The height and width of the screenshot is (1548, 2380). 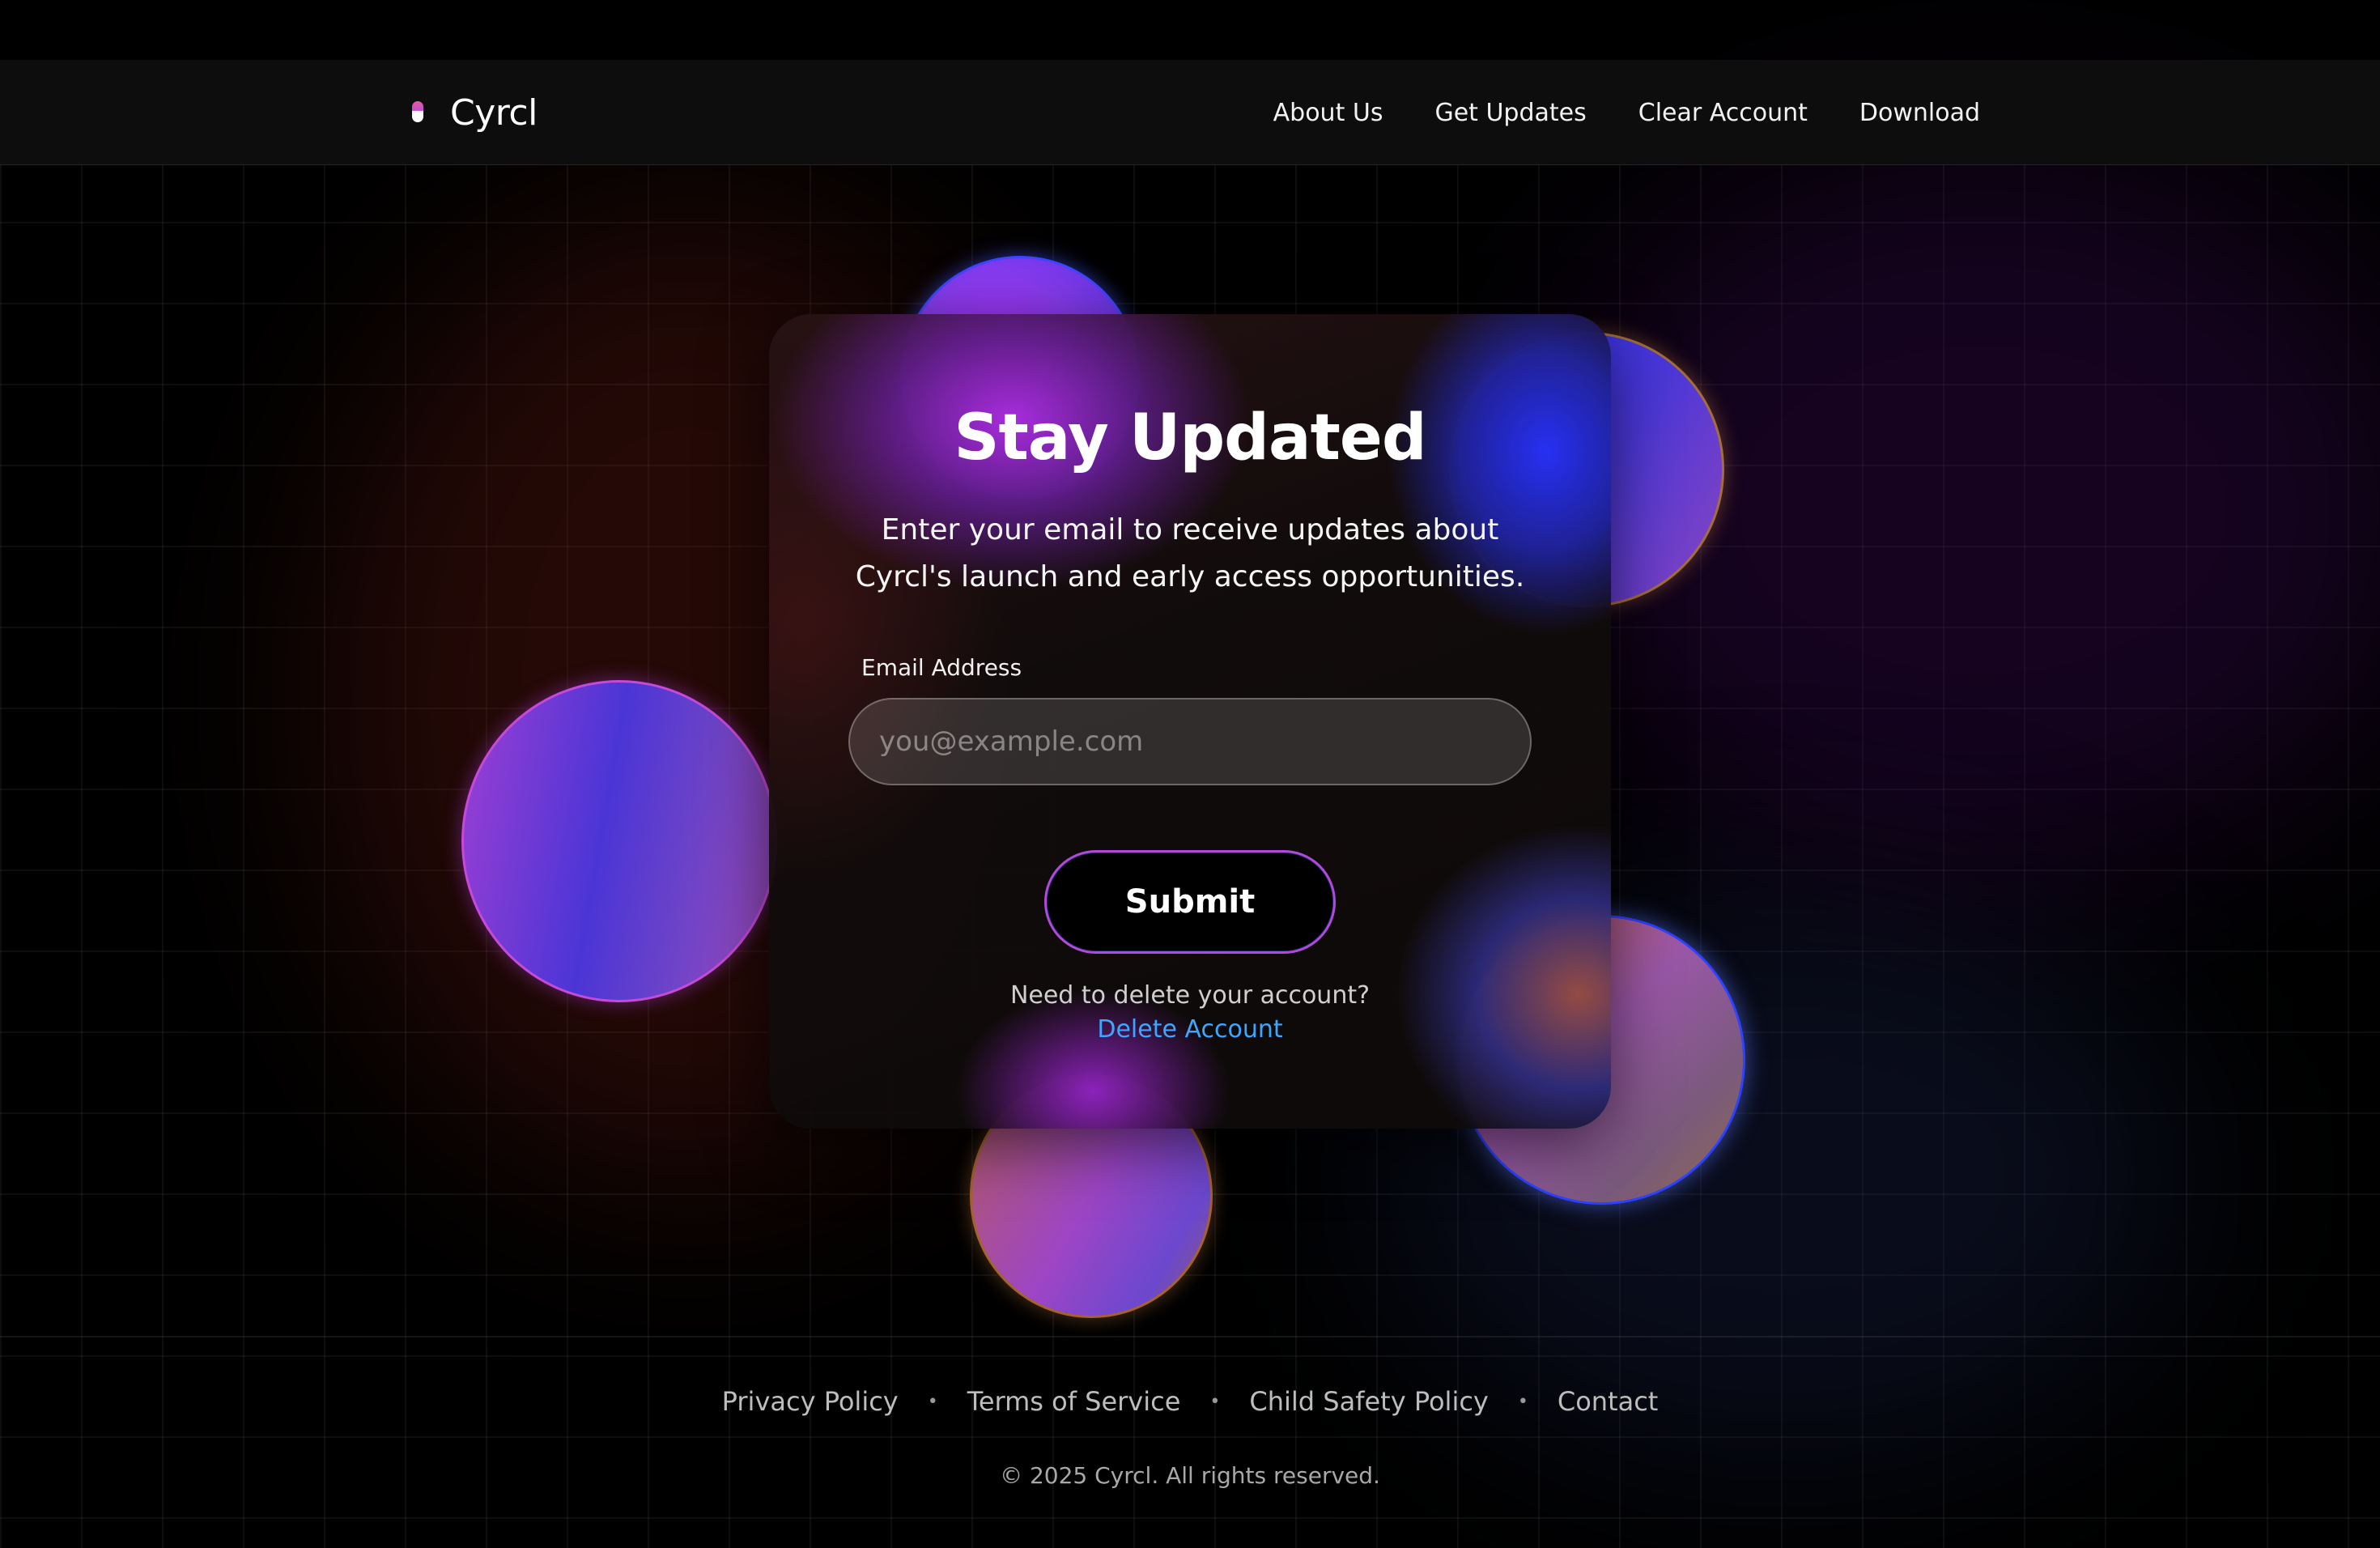 What do you see at coordinates (1723, 113) in the screenshot?
I see `nav-link-clear-account: Clear Account` at bounding box center [1723, 113].